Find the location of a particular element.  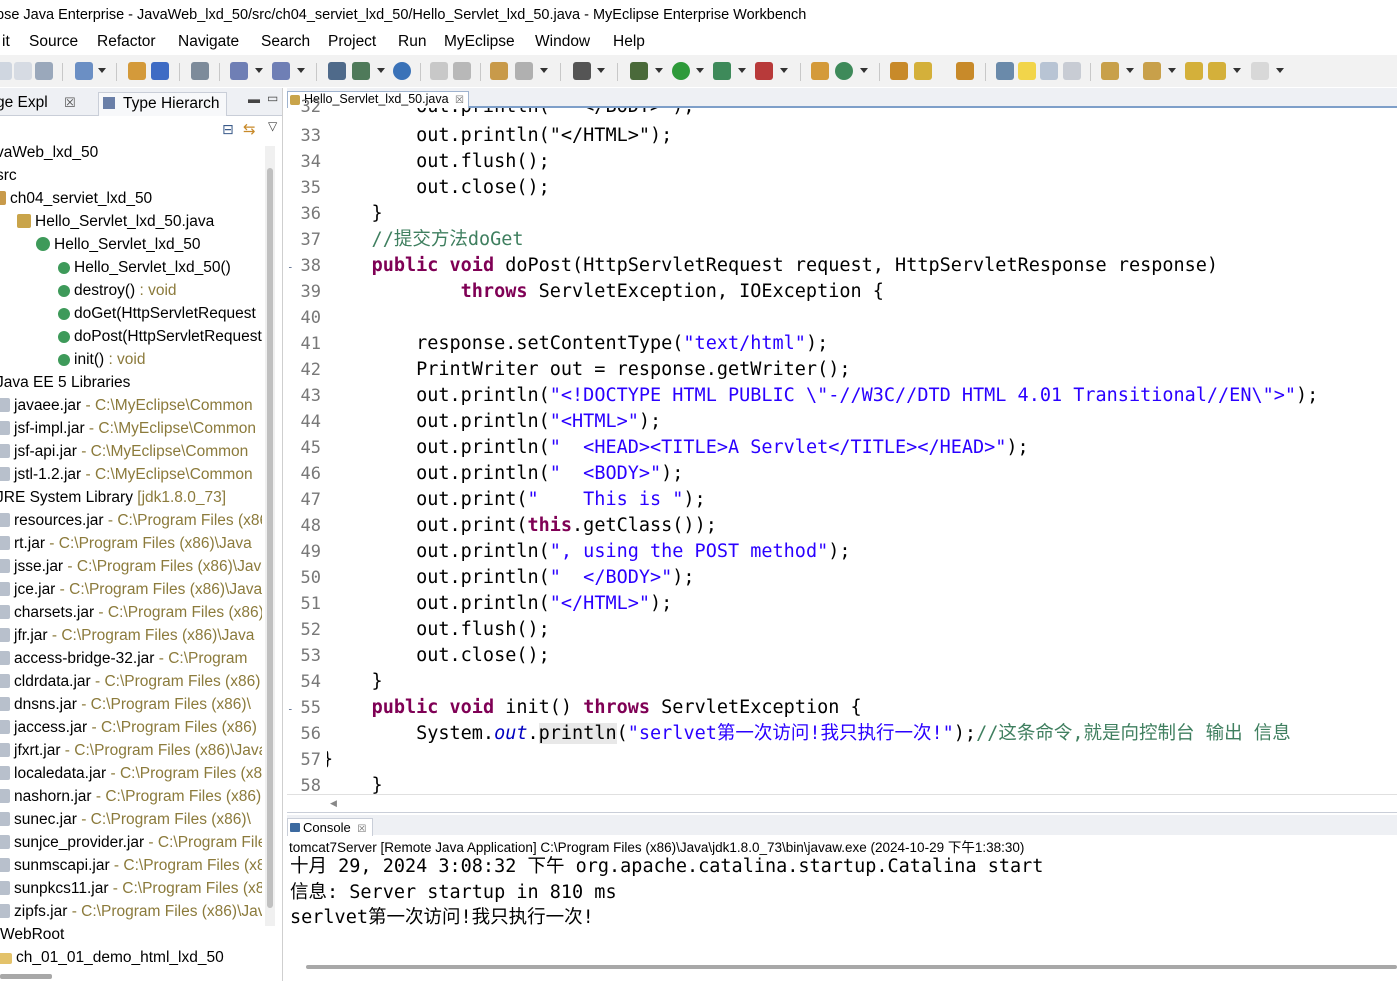

tab-type-hierarchy: Type Hierarch is located at coordinates (162, 104).